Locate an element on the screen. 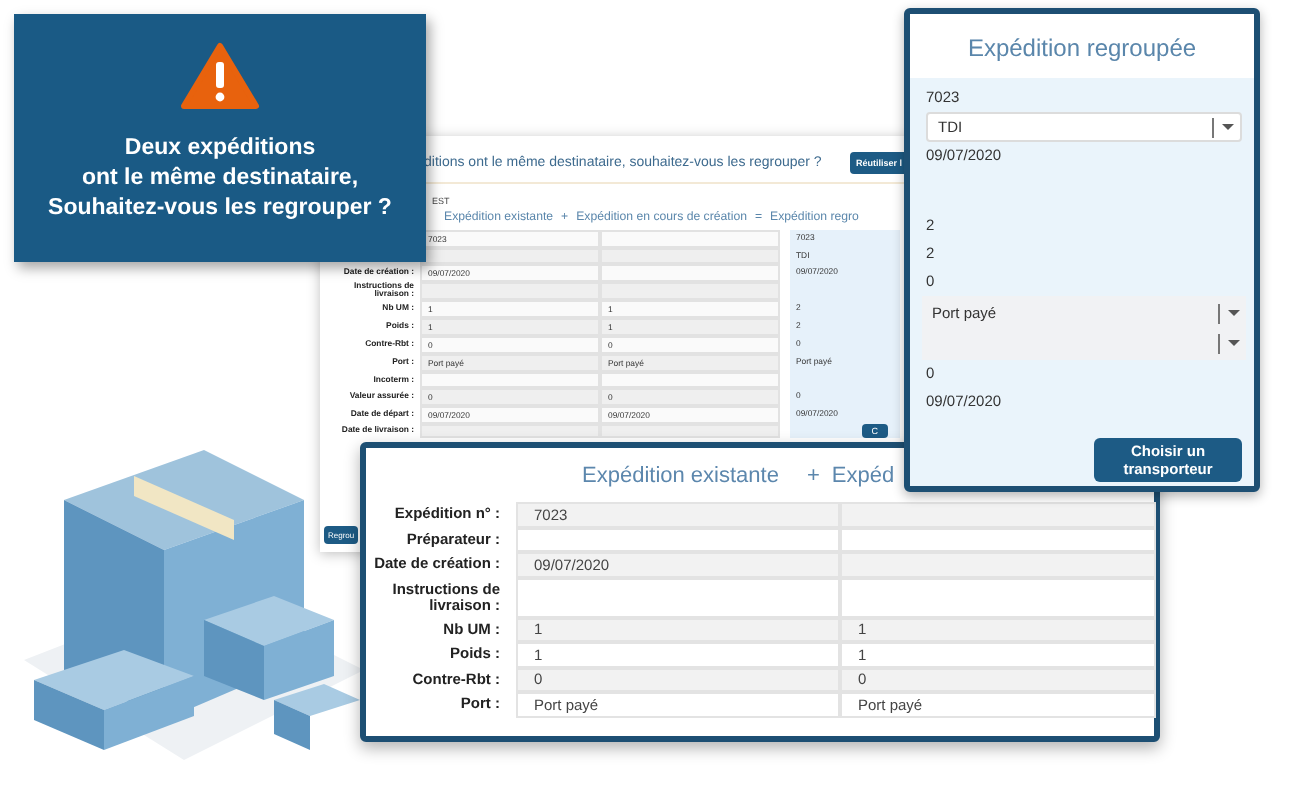 The height and width of the screenshot is (800, 1300). operator-sign: + is located at coordinates (813, 476).